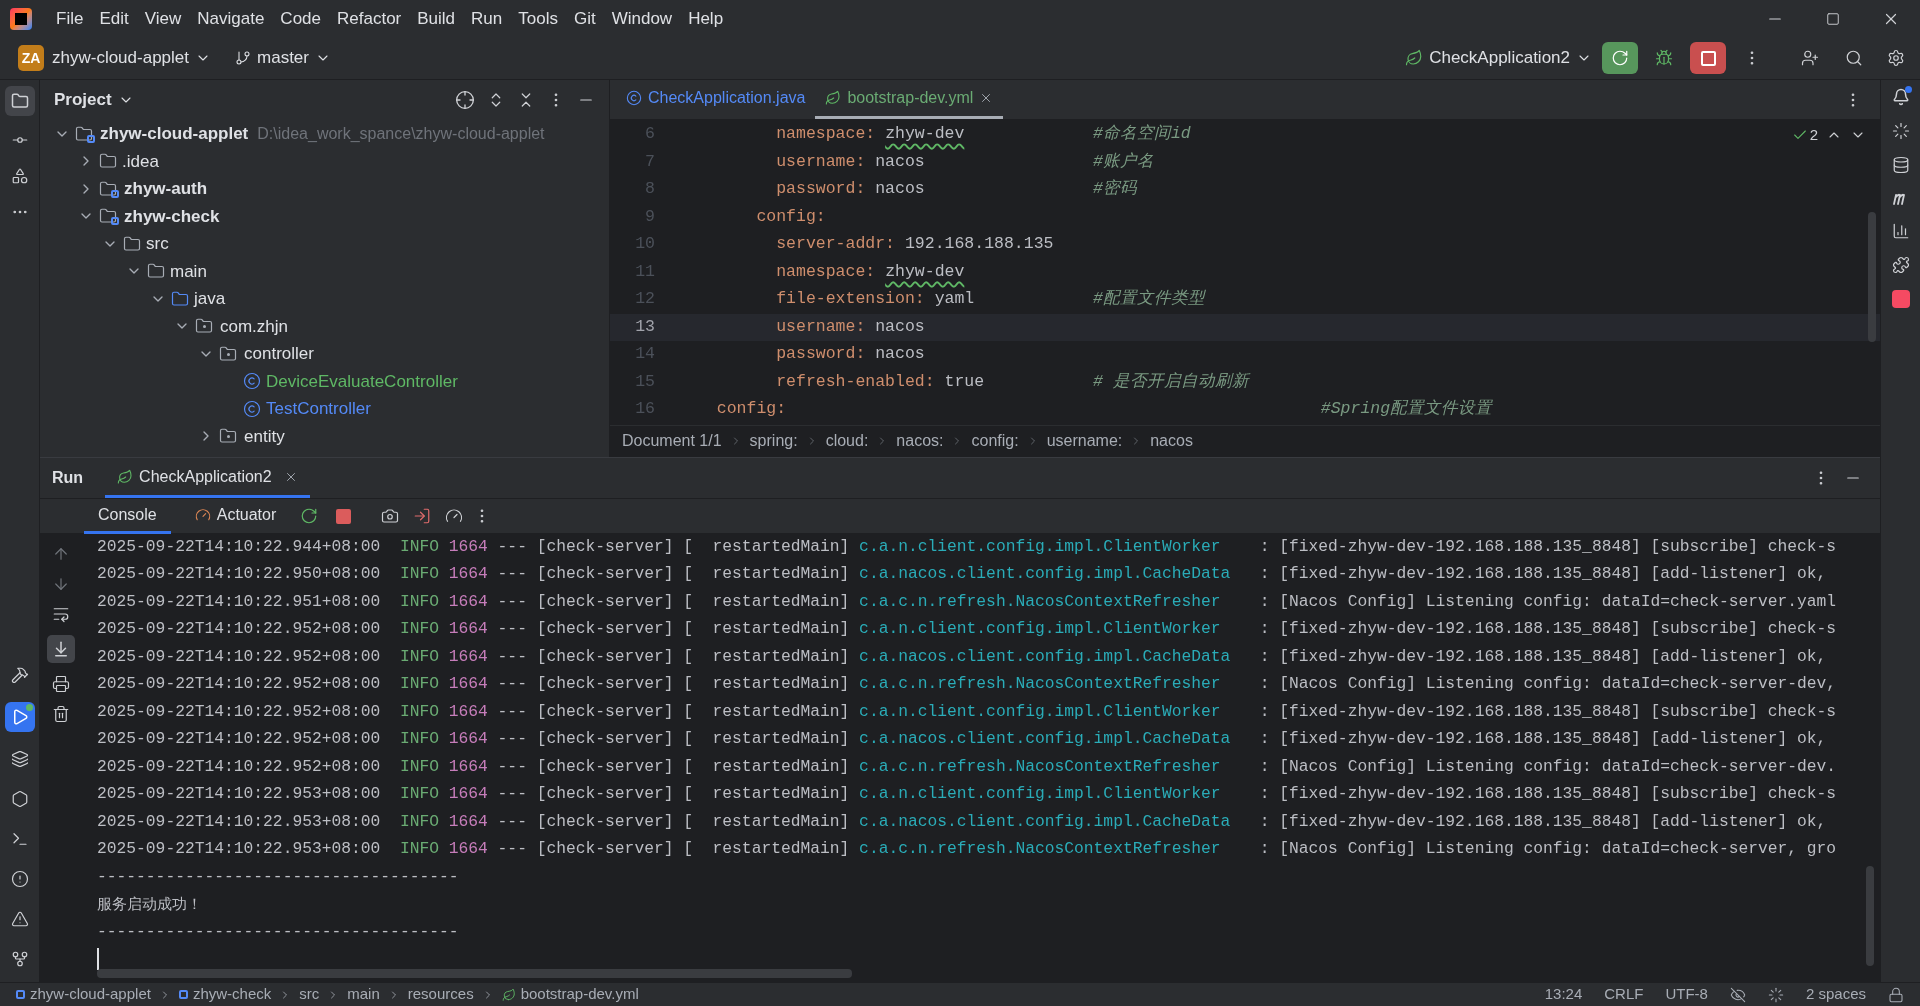 Image resolution: width=1920 pixels, height=1006 pixels. What do you see at coordinates (254, 326) in the screenshot?
I see `tree-item: com.zhjn` at bounding box center [254, 326].